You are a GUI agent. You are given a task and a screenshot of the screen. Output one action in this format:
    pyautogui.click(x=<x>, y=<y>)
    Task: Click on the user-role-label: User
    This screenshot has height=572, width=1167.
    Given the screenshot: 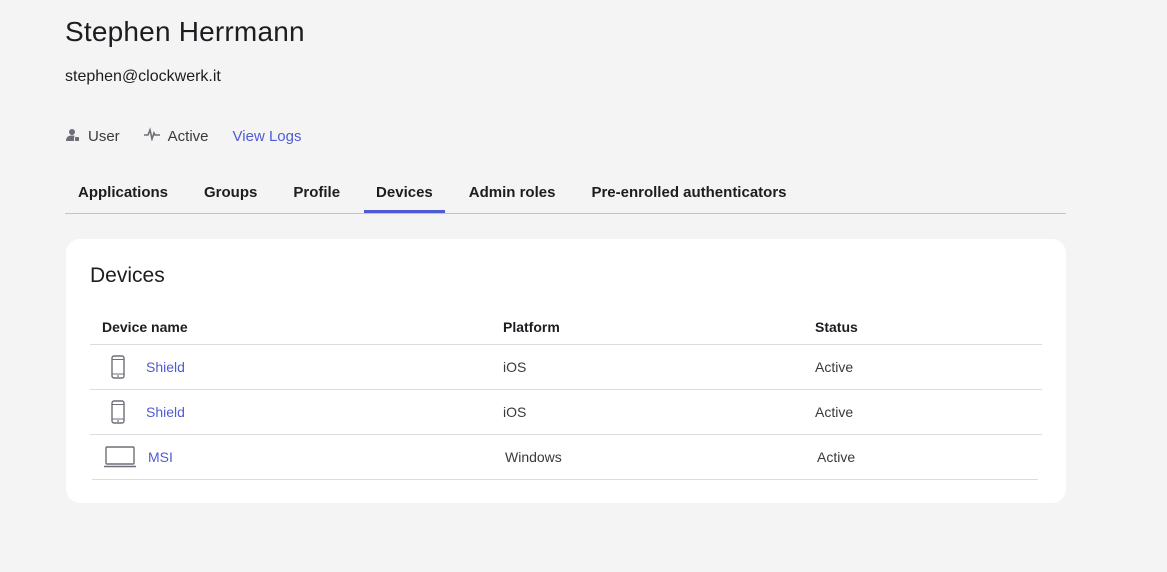 What is the action you would take?
    pyautogui.click(x=104, y=136)
    